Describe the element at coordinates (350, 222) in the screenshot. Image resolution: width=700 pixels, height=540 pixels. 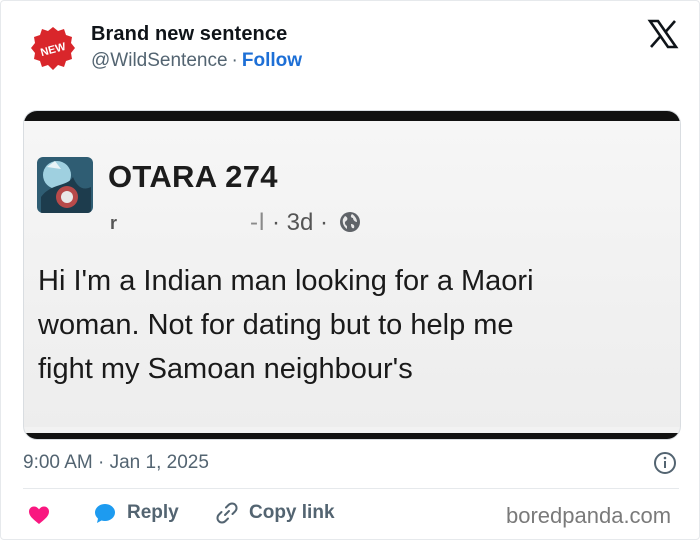
I see `globe-icon` at that location.